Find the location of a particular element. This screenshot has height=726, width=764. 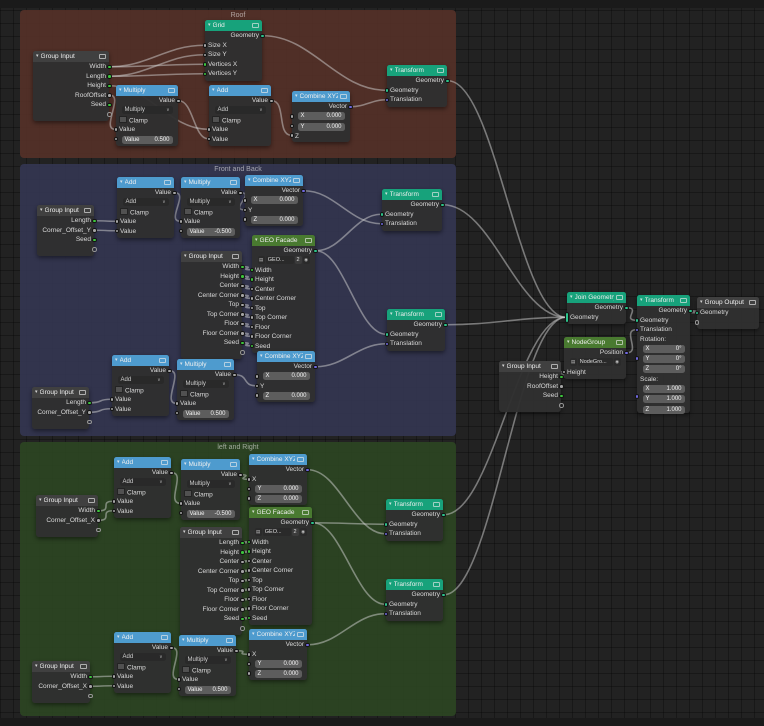

value-field: X 1.000 is located at coordinates (663, 389).